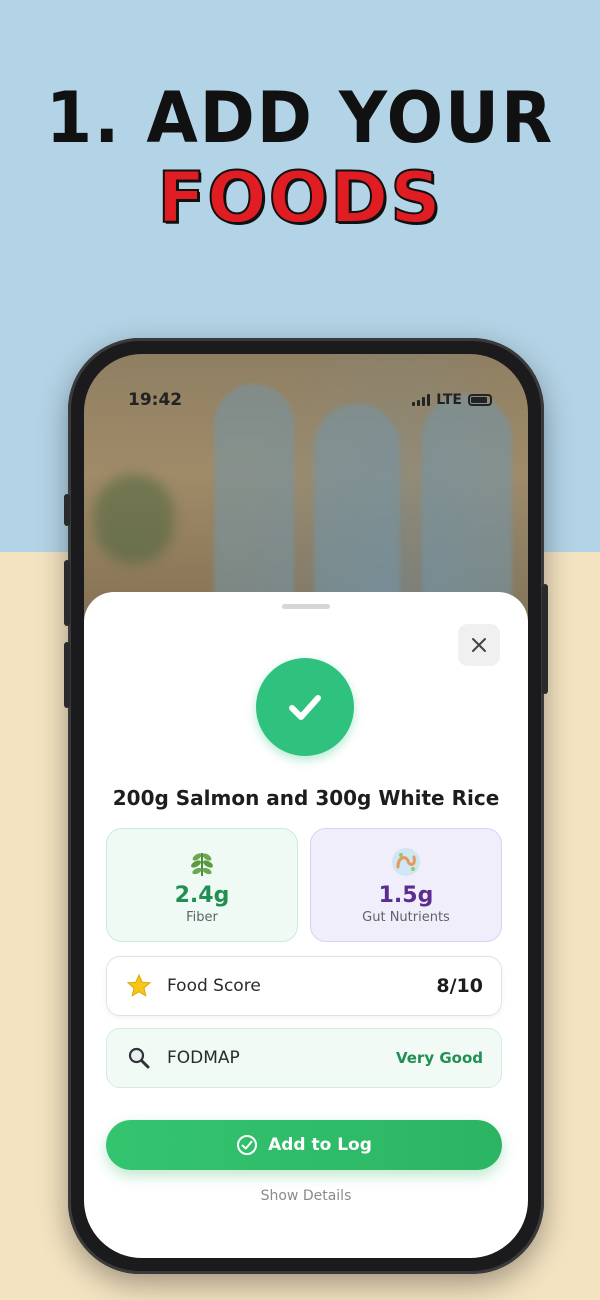  What do you see at coordinates (304, 1058) in the screenshot?
I see `fodmap-row: FODMAP Very Good` at bounding box center [304, 1058].